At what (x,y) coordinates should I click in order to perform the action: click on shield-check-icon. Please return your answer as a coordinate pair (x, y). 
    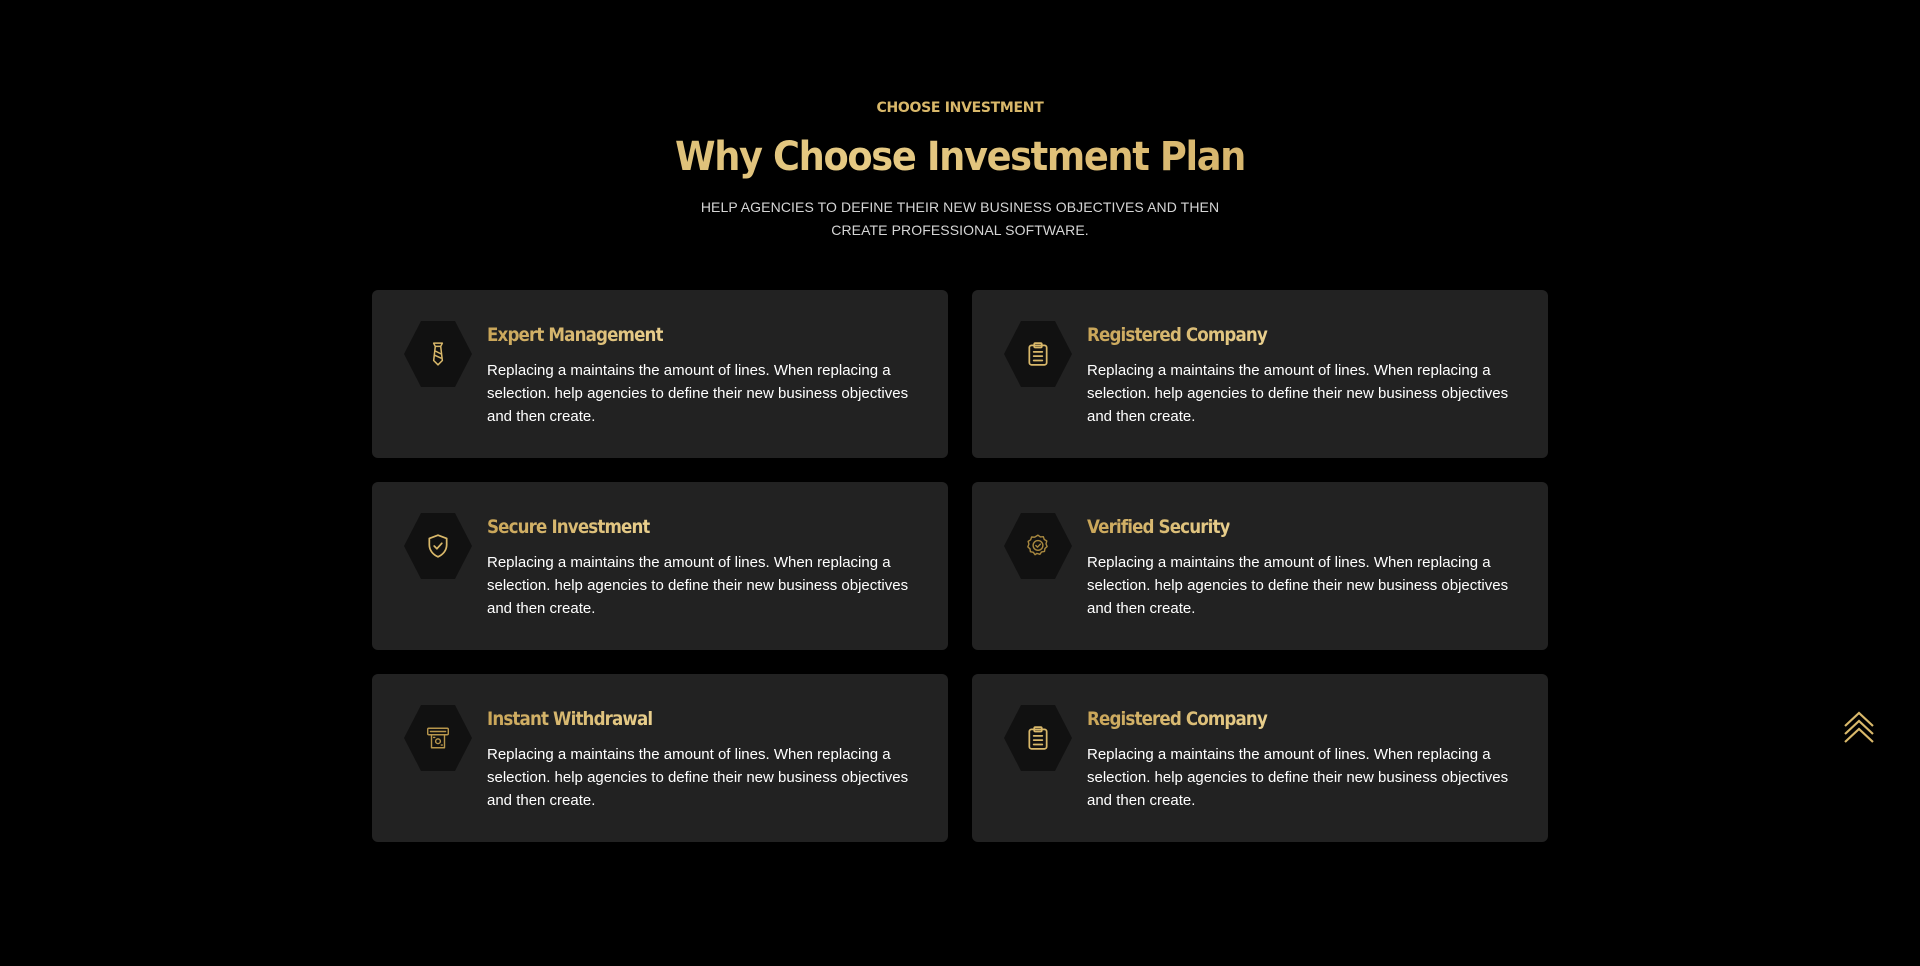
    Looking at the image, I should click on (438, 546).